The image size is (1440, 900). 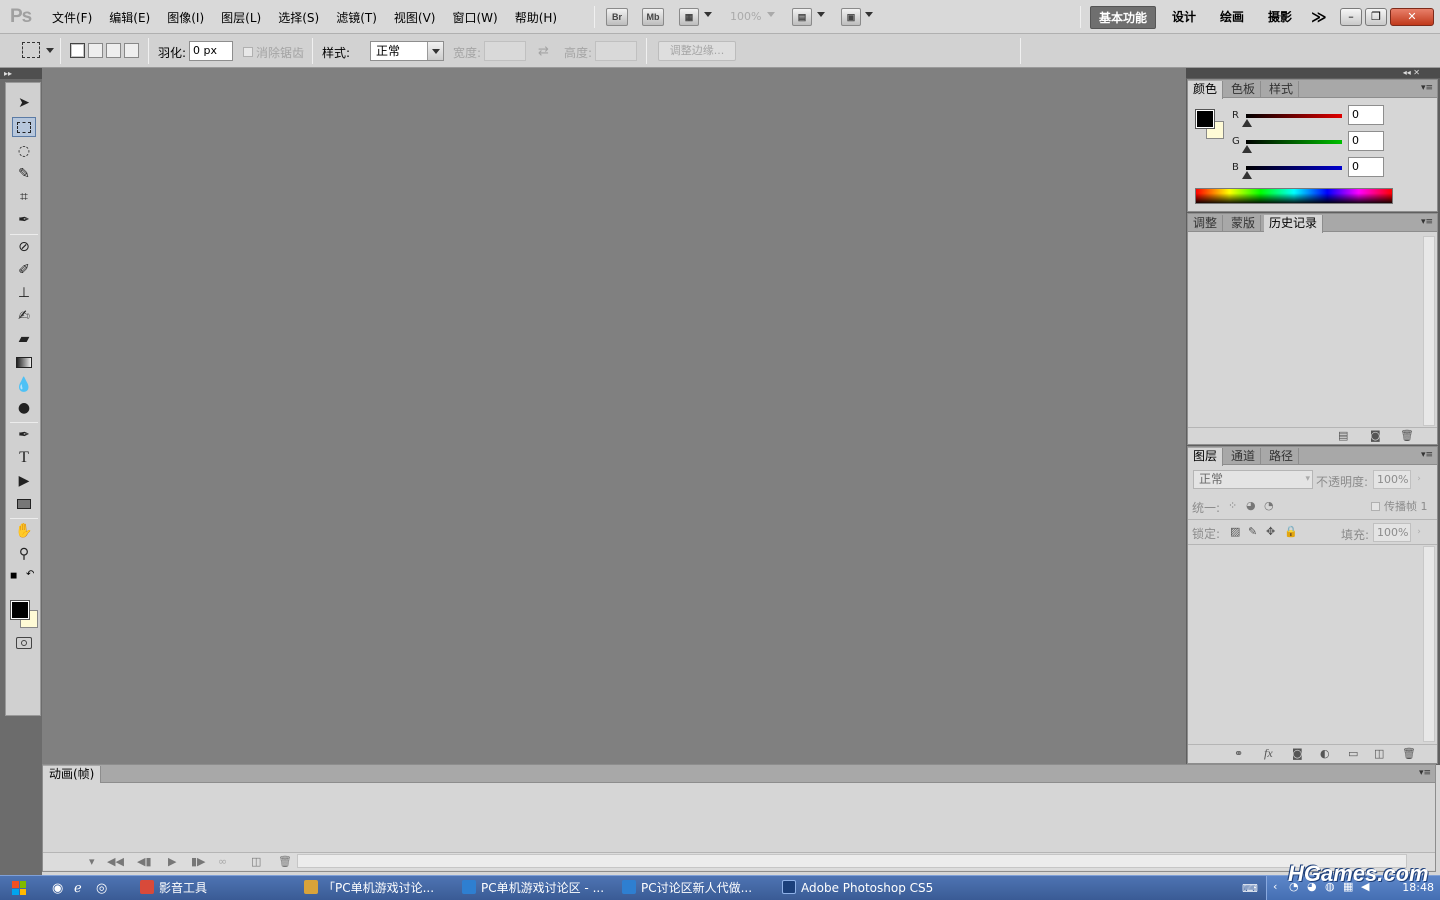 I want to click on menu-window: 窗口(W), so click(x=478, y=17).